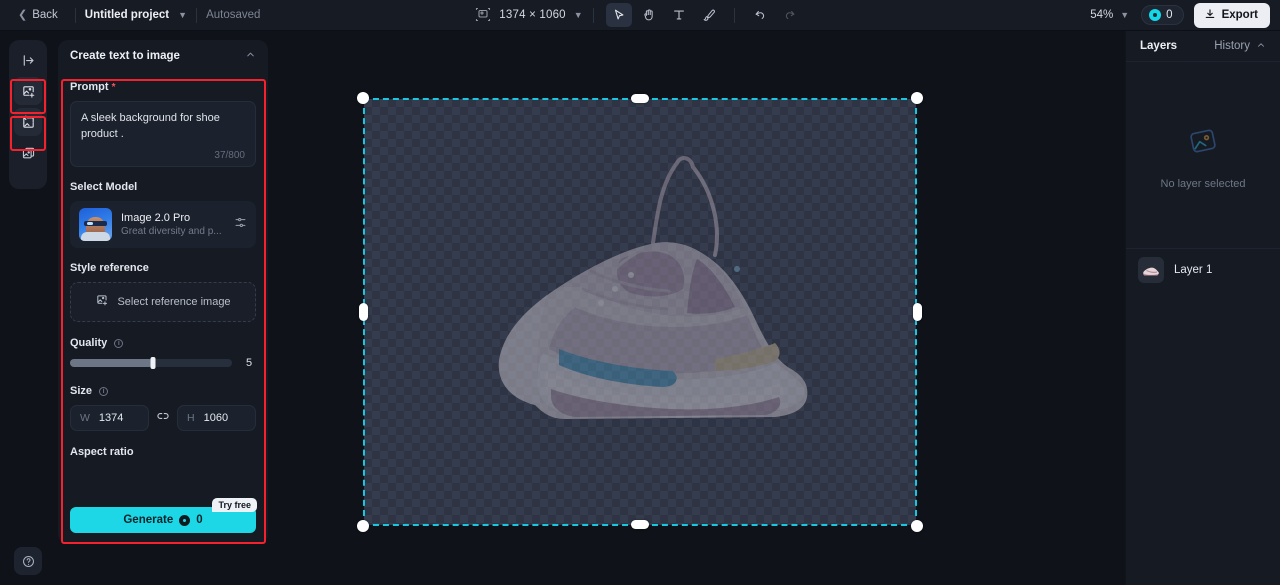  Describe the element at coordinates (125, 55) in the screenshot. I see `create-panel-title: Create text to image` at that location.